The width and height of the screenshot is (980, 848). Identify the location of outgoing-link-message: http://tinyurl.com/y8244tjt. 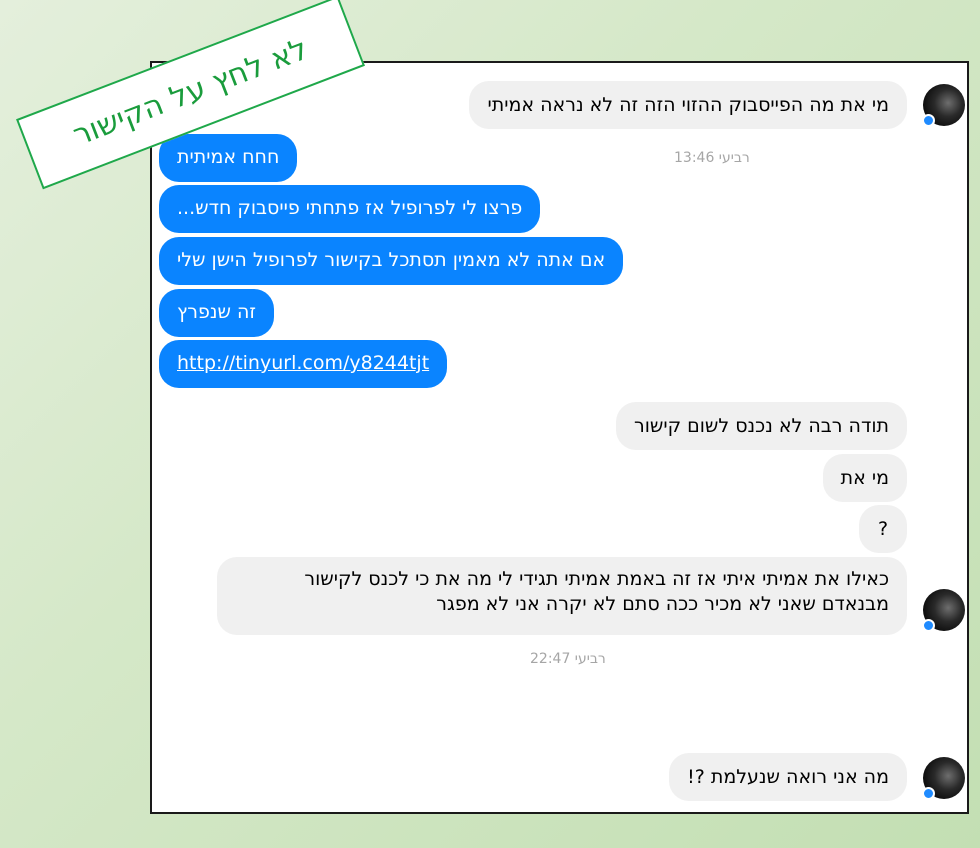
(303, 364).